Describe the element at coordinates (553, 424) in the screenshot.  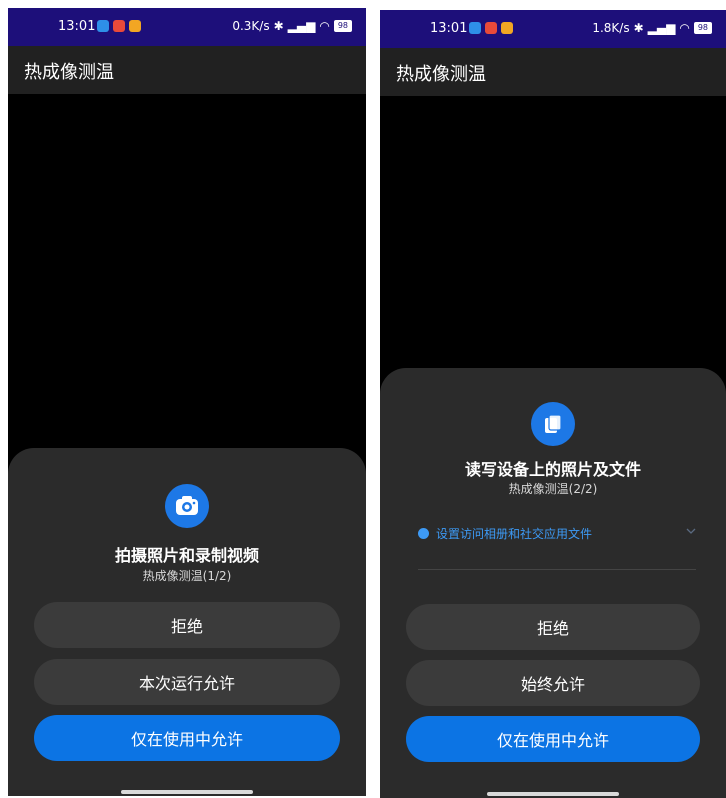
I see `files-icon` at that location.